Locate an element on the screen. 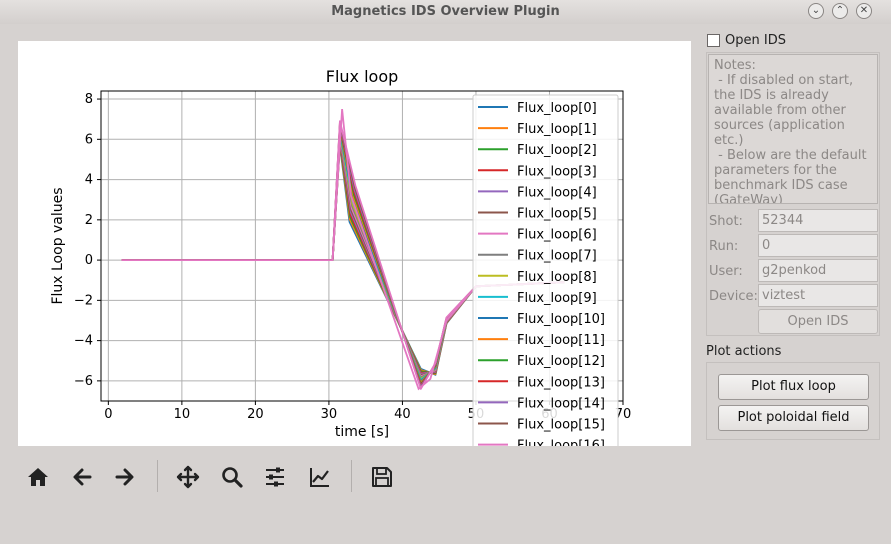  device-field: viztest is located at coordinates (818, 295).